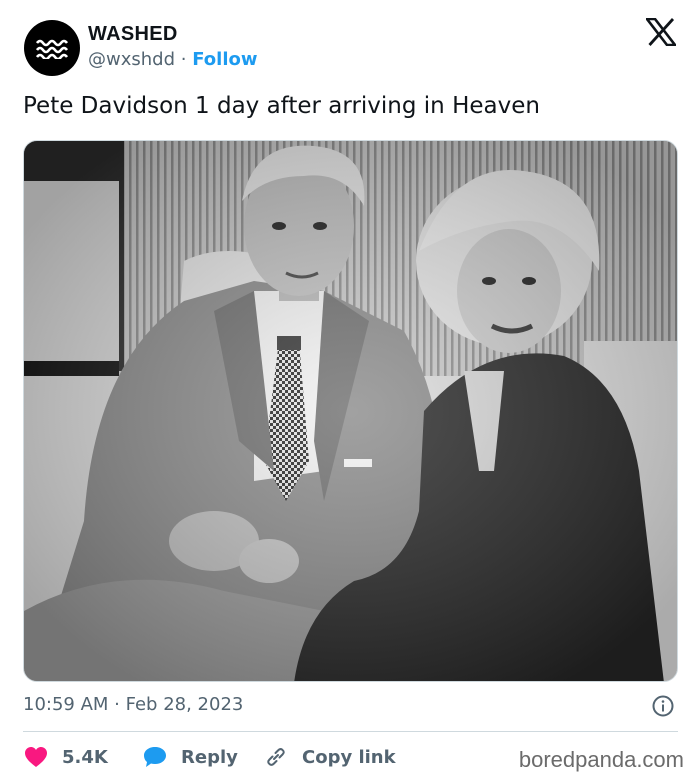  What do you see at coordinates (36, 757) in the screenshot?
I see `heart-icon` at bounding box center [36, 757].